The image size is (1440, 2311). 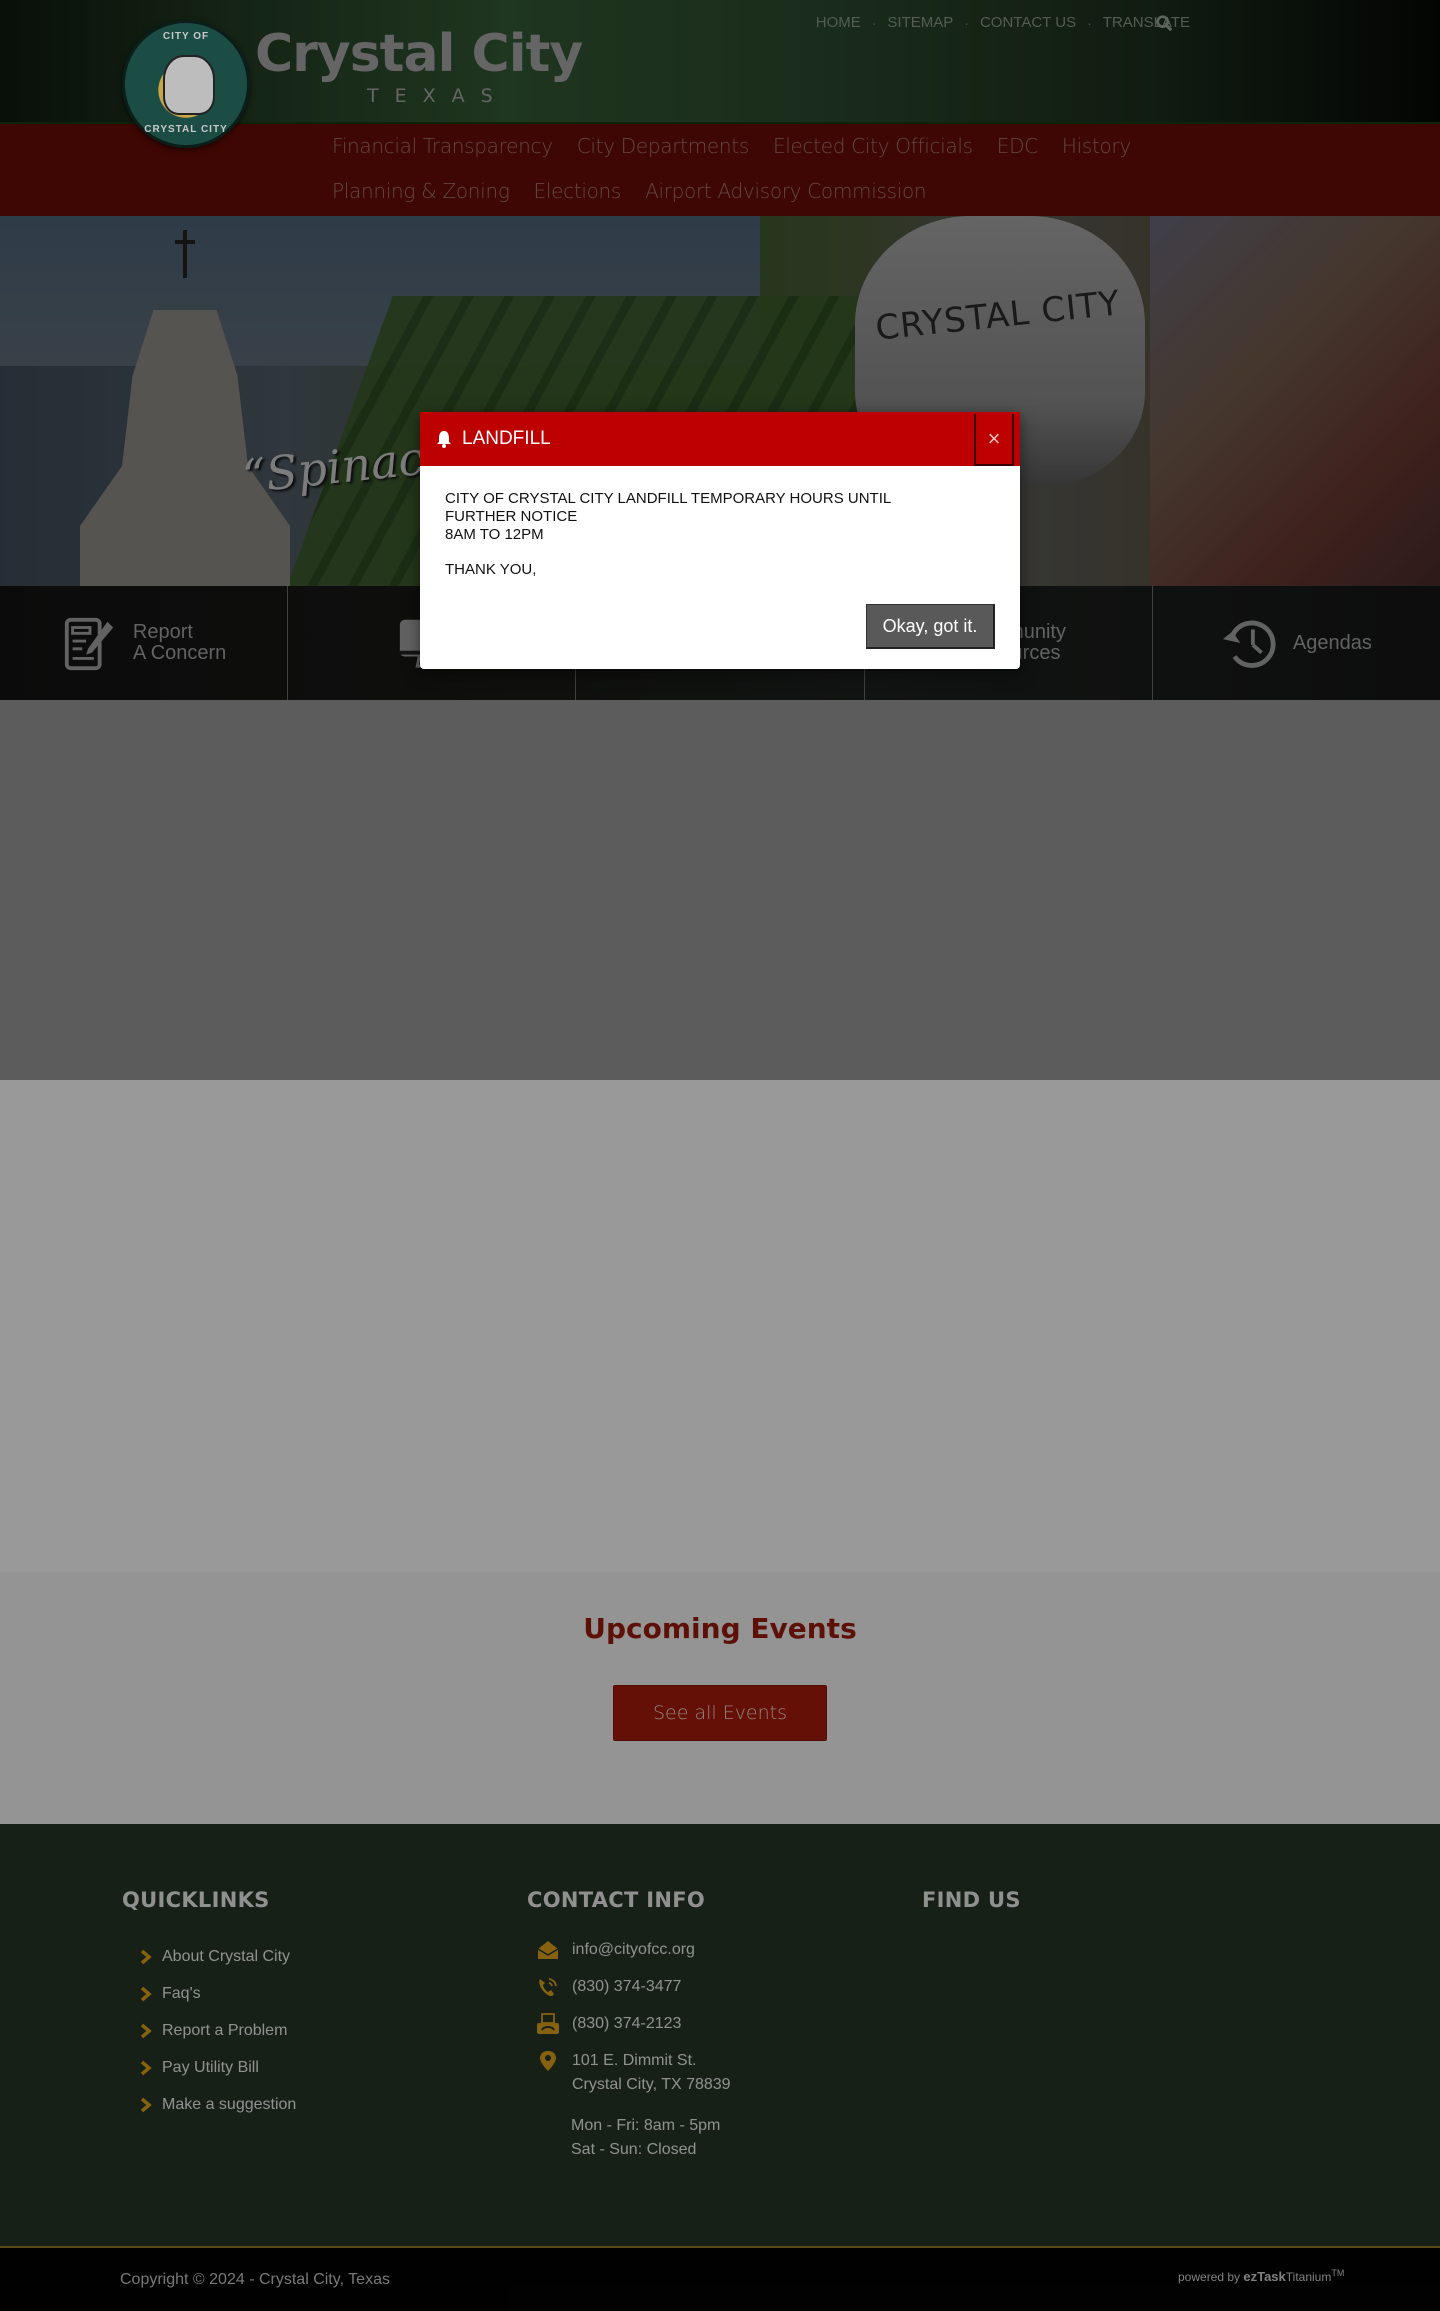 What do you see at coordinates (548, 2061) in the screenshot?
I see `map-pin-icon` at bounding box center [548, 2061].